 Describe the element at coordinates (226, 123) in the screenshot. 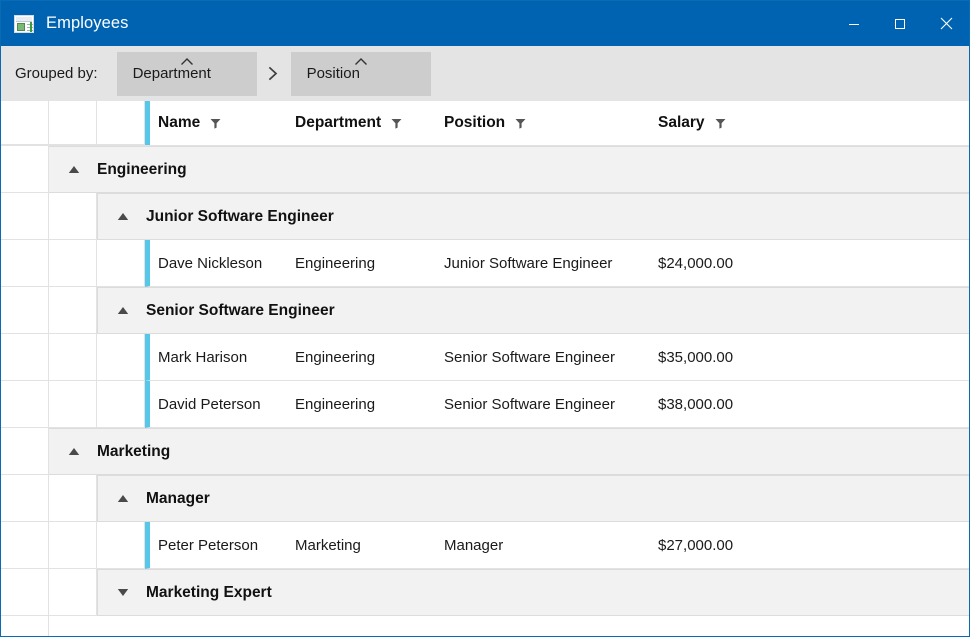

I see `column-header-name: Name` at that location.